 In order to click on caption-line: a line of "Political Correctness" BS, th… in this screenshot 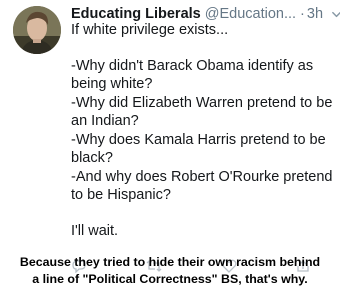, I will do `click(170, 278)`.